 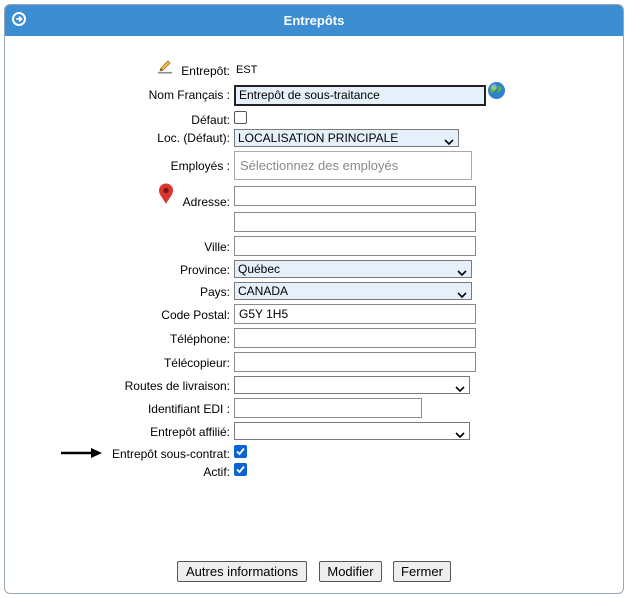 What do you see at coordinates (240, 117) in the screenshot?
I see `defaut-checkbox` at bounding box center [240, 117].